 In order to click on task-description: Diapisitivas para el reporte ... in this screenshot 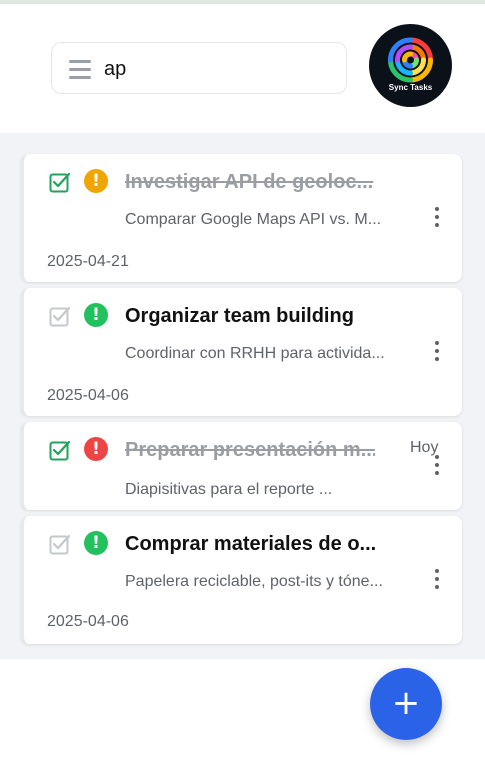, I will do `click(229, 489)`.